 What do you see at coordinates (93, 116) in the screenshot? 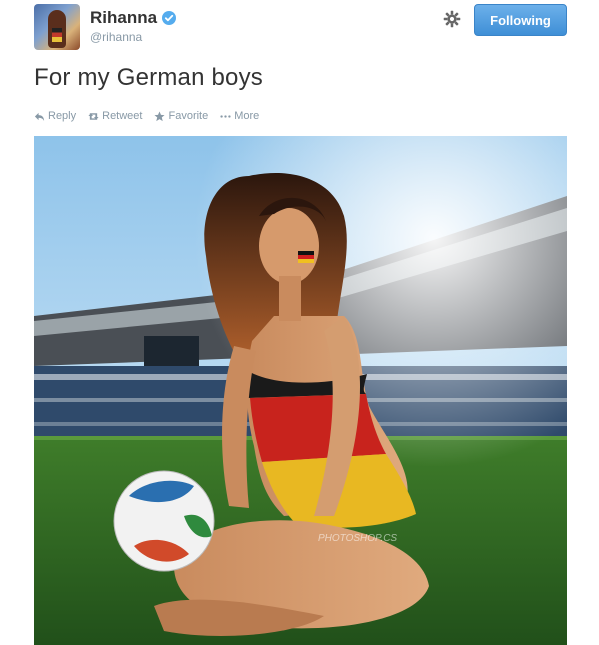
I see `retweet-icon` at bounding box center [93, 116].